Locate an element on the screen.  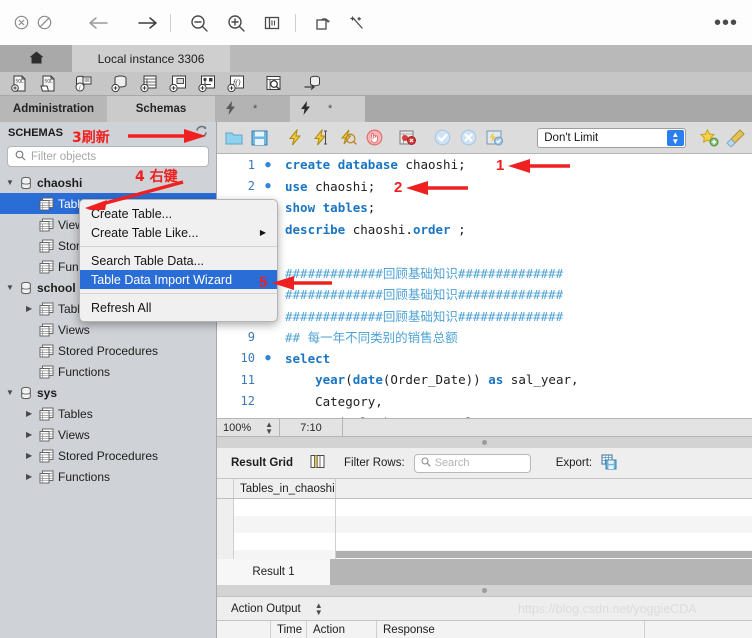
open-file-icon is located at coordinates (233, 138).